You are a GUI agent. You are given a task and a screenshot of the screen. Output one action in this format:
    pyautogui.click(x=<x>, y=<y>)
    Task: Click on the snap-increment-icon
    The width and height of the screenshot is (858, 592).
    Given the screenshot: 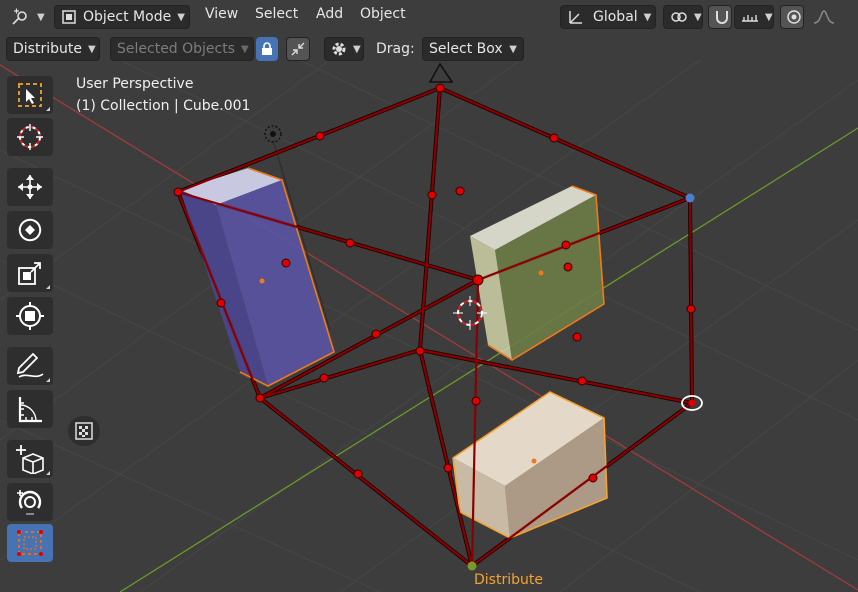 What is the action you would take?
    pyautogui.click(x=750, y=17)
    